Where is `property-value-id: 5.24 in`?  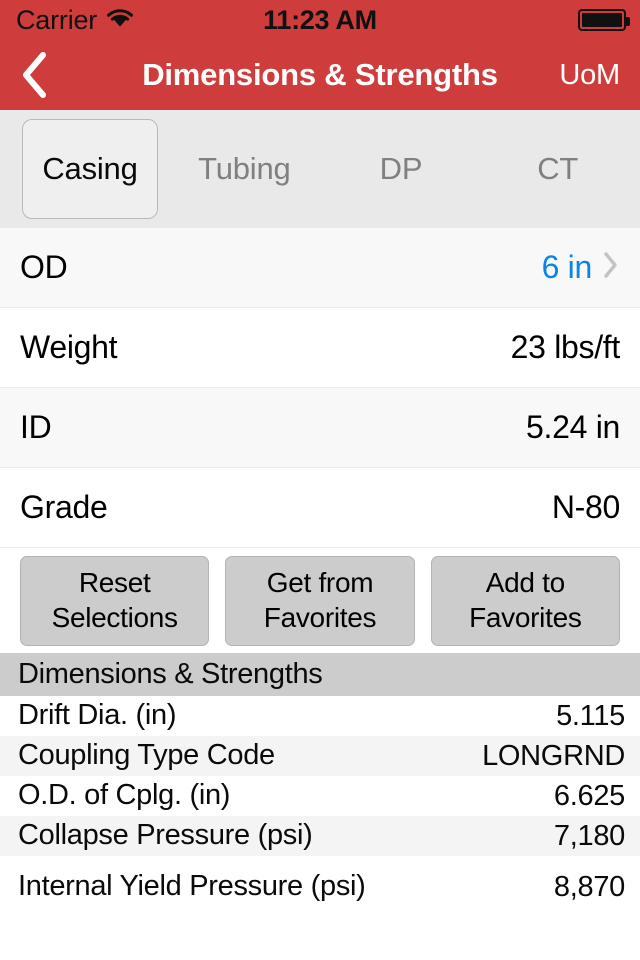
property-value-id: 5.24 in is located at coordinates (573, 427).